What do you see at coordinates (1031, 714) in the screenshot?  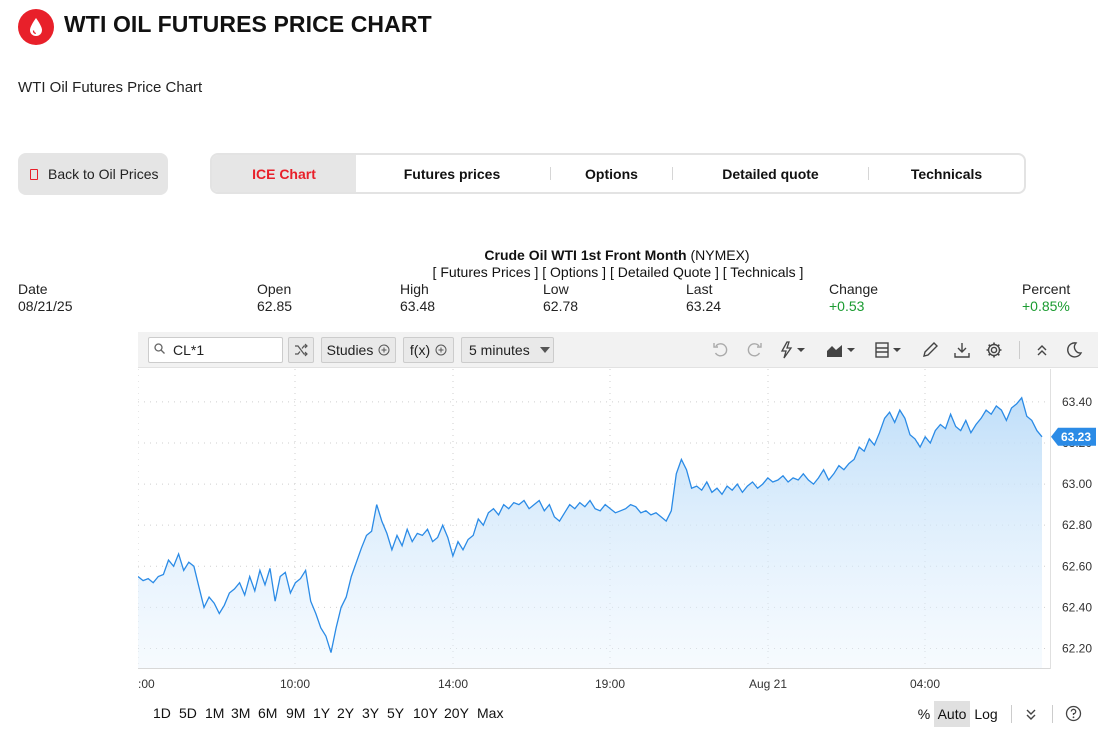 I see `expand-down-icon` at bounding box center [1031, 714].